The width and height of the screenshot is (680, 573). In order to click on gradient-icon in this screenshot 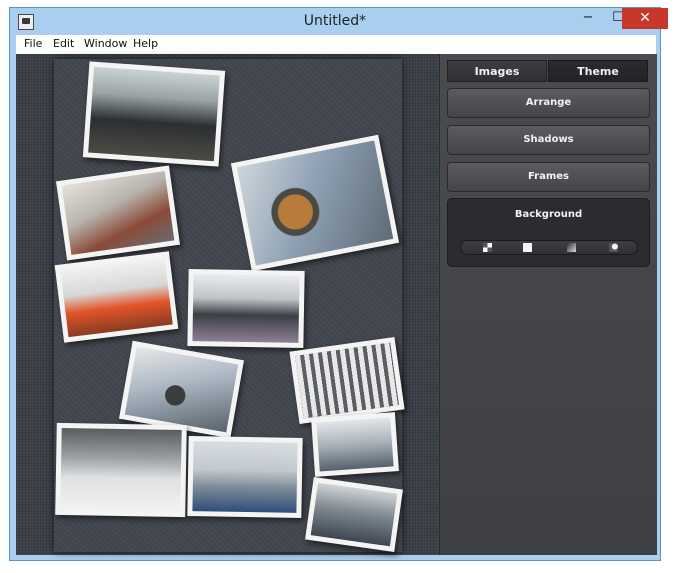, I will do `click(571, 247)`.